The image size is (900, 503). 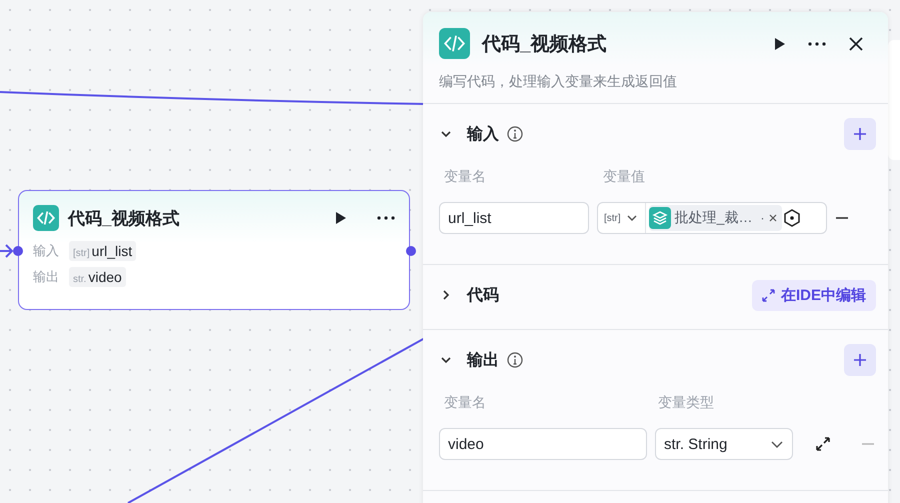 What do you see at coordinates (79, 279) in the screenshot?
I see `type-label: str.` at bounding box center [79, 279].